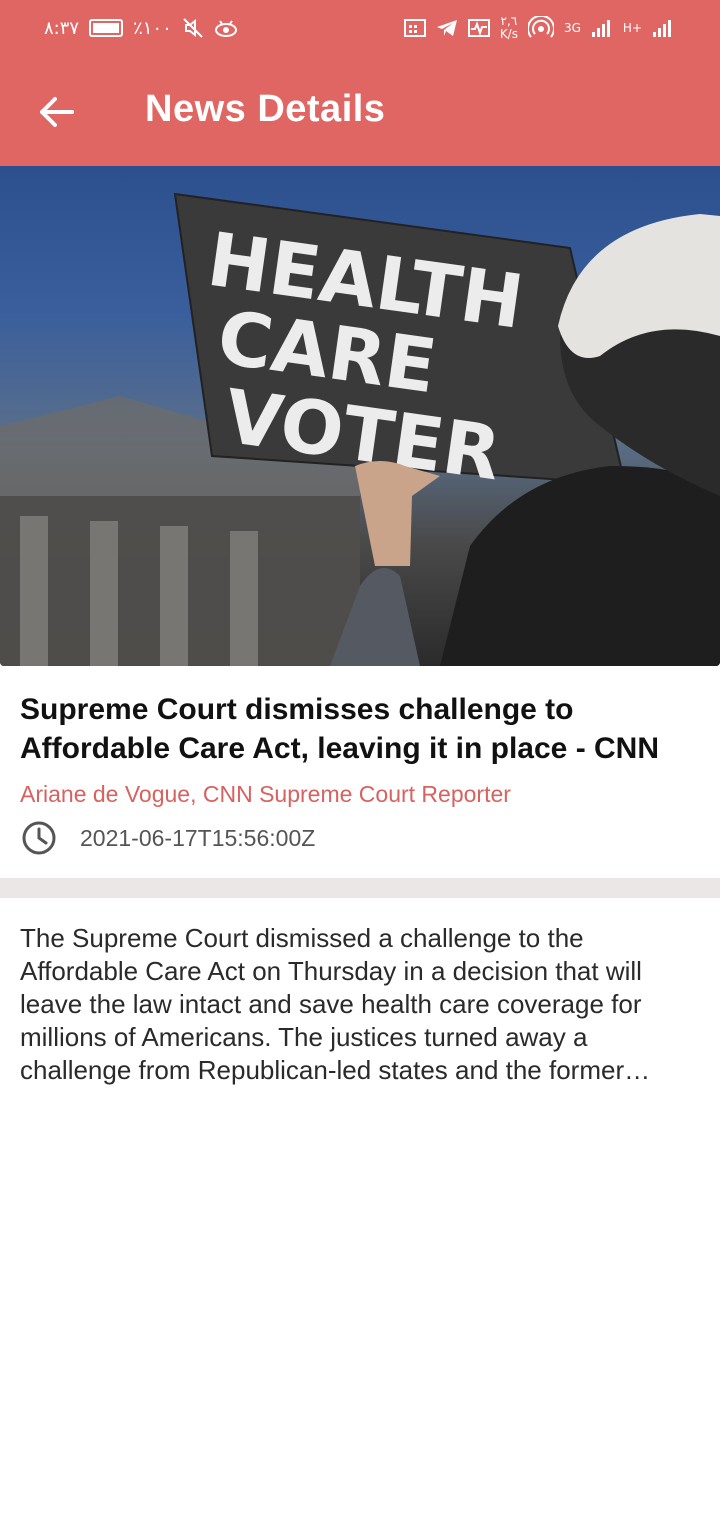  Describe the element at coordinates (602, 28) in the screenshot. I see `signal-icon` at that location.